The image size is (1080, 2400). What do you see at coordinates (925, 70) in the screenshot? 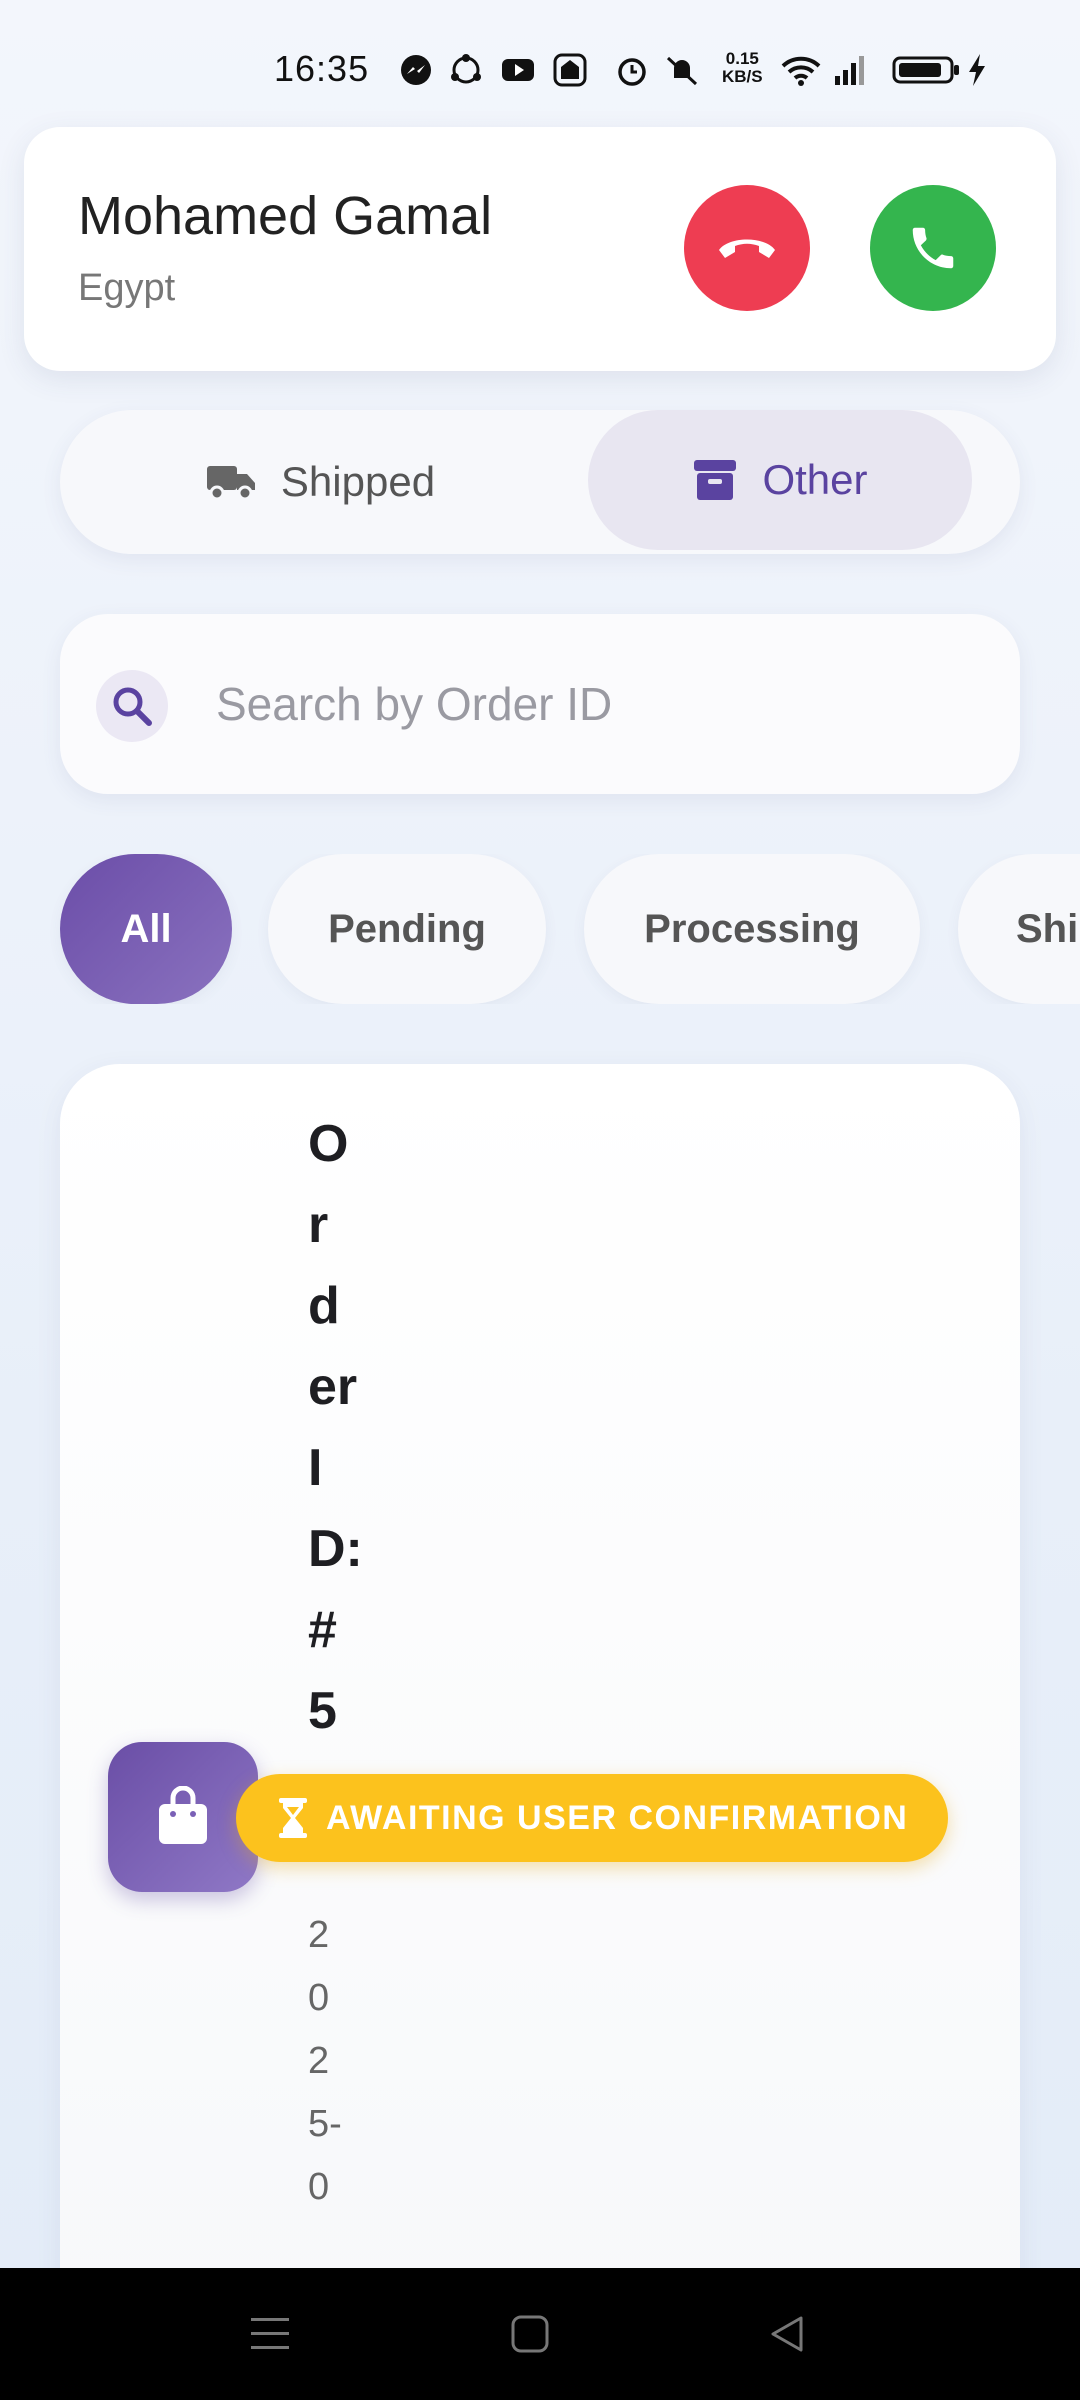
I see `battery-icon` at bounding box center [925, 70].